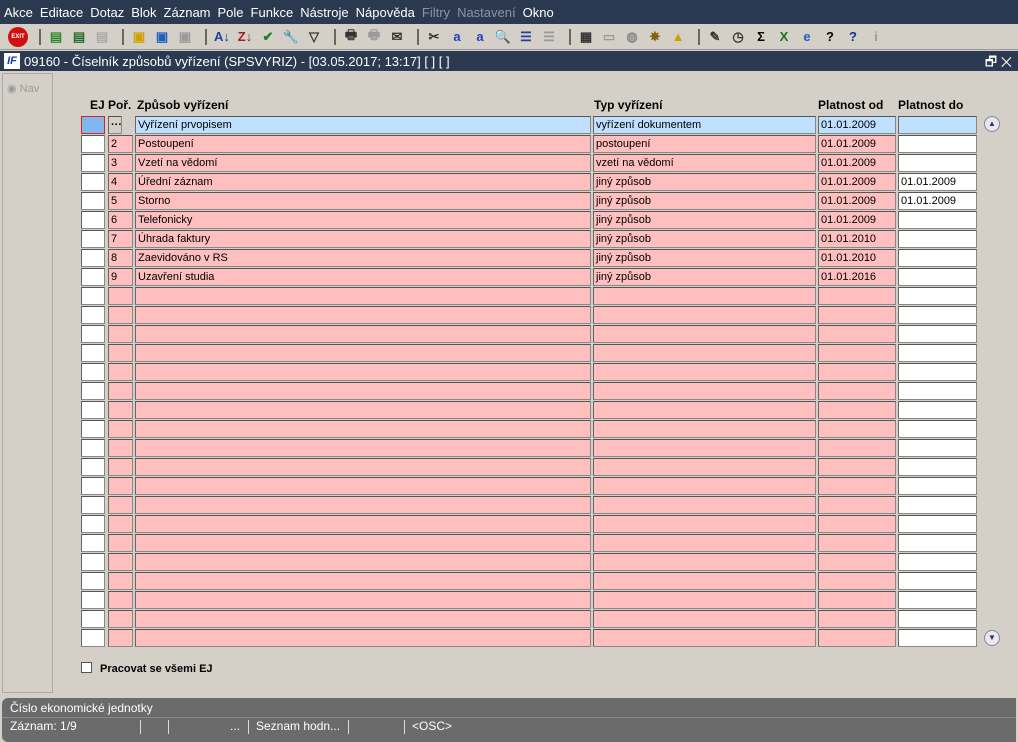 This screenshot has width=1018, height=742. Describe the element at coordinates (937, 201) in the screenshot. I see `cell-do: 01.01.2009` at that location.